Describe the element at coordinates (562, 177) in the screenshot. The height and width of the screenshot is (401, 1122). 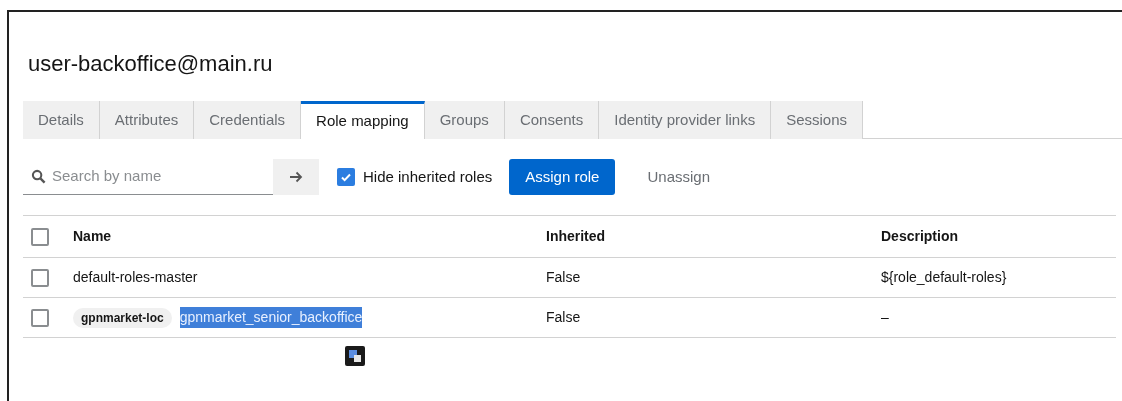
I see `assign-role-button: Assign role` at that location.